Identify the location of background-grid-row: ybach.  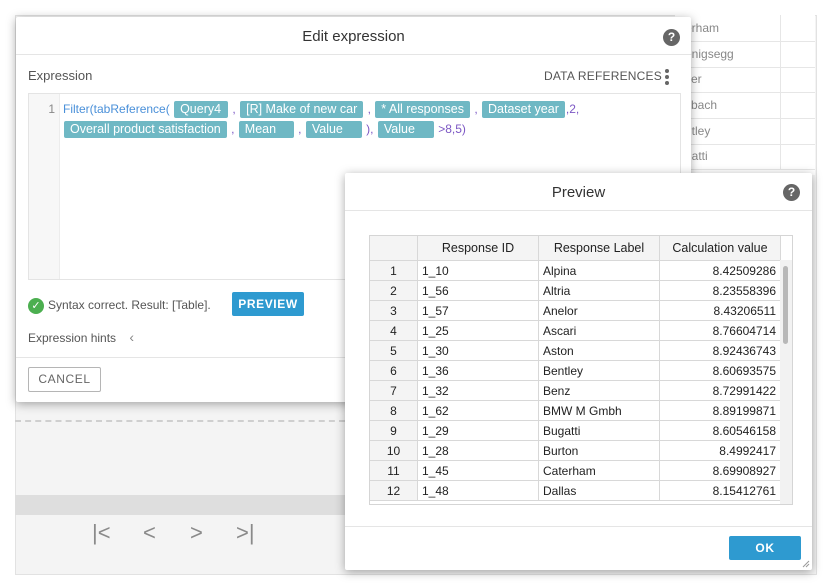
(745, 105).